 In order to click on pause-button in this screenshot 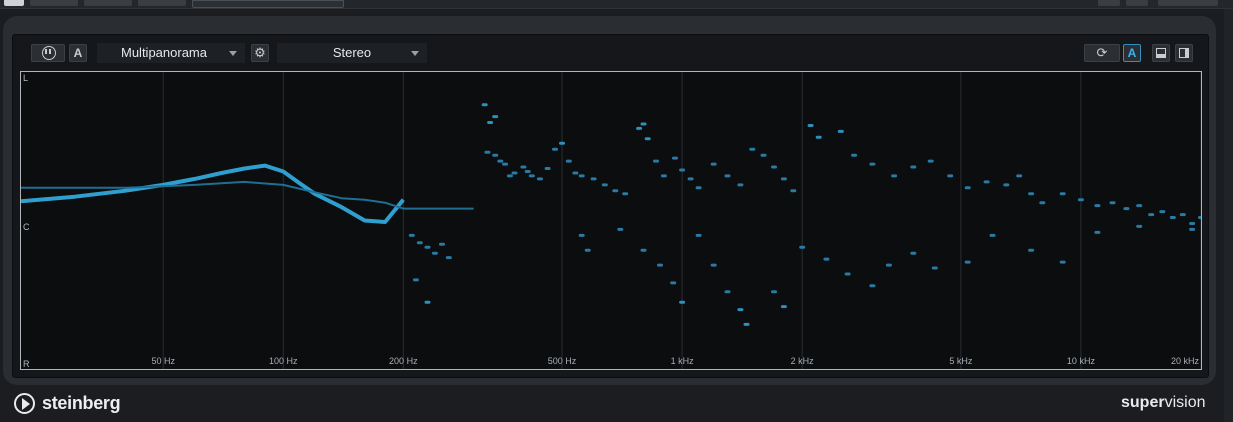, I will do `click(48, 53)`.